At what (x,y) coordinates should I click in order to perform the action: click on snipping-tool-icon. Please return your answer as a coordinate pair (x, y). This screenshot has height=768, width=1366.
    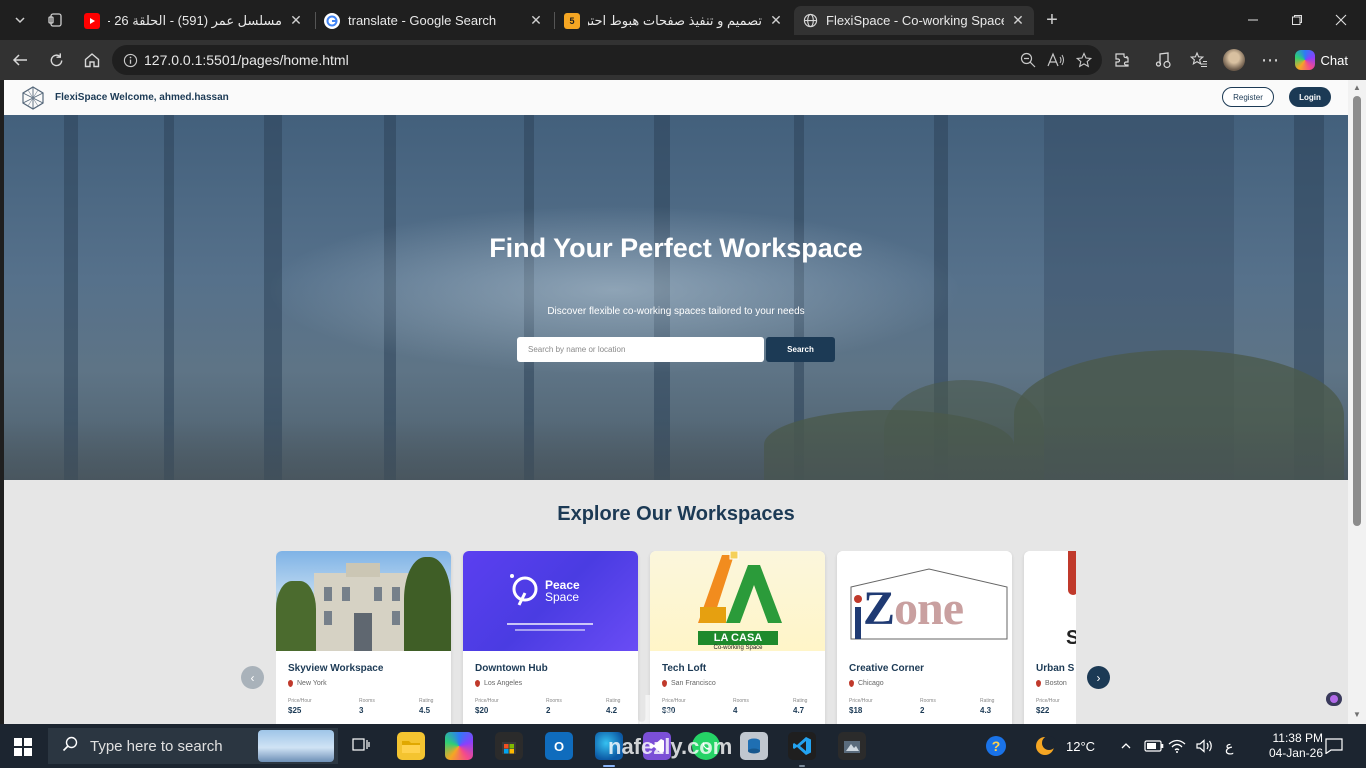
    Looking at the image, I should click on (852, 746).